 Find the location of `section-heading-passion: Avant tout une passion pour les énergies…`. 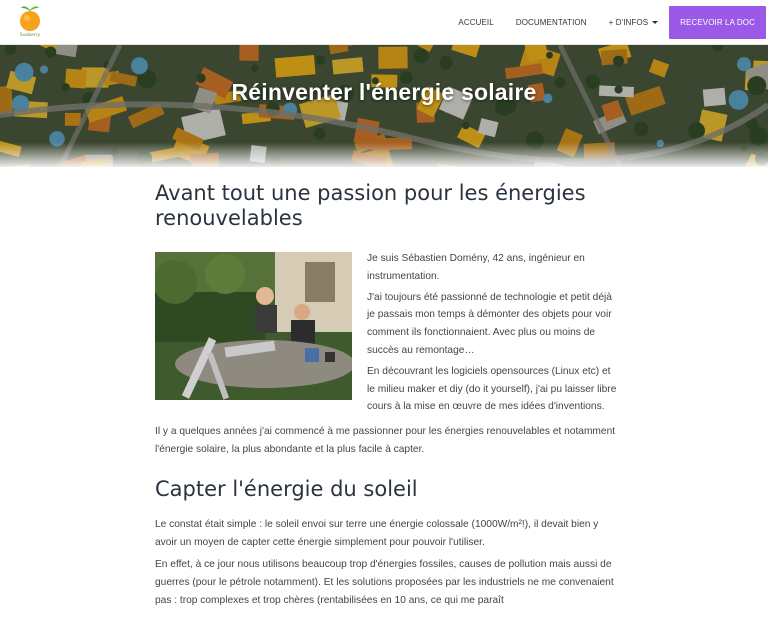

section-heading-passion: Avant tout une passion pour les énergies… is located at coordinates (370, 205).